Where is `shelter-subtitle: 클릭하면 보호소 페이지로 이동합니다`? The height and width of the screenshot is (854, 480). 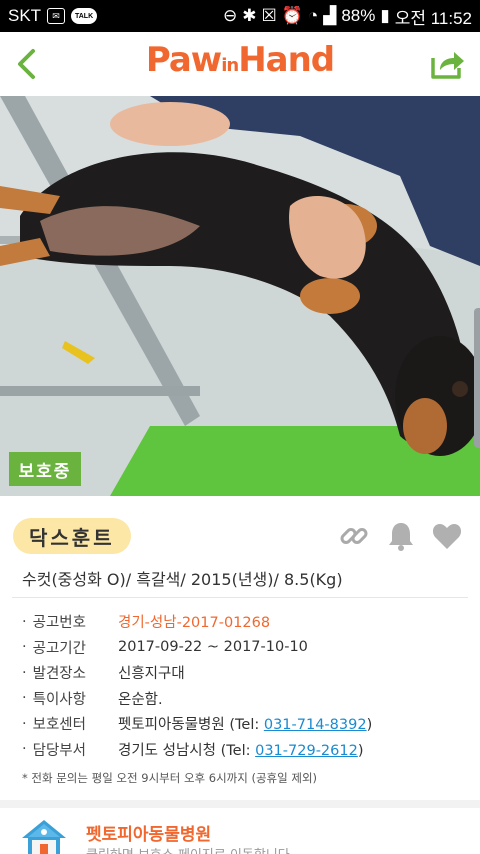 shelter-subtitle: 클릭하면 보호소 페이지로 이동합니다 is located at coordinates (188, 849).